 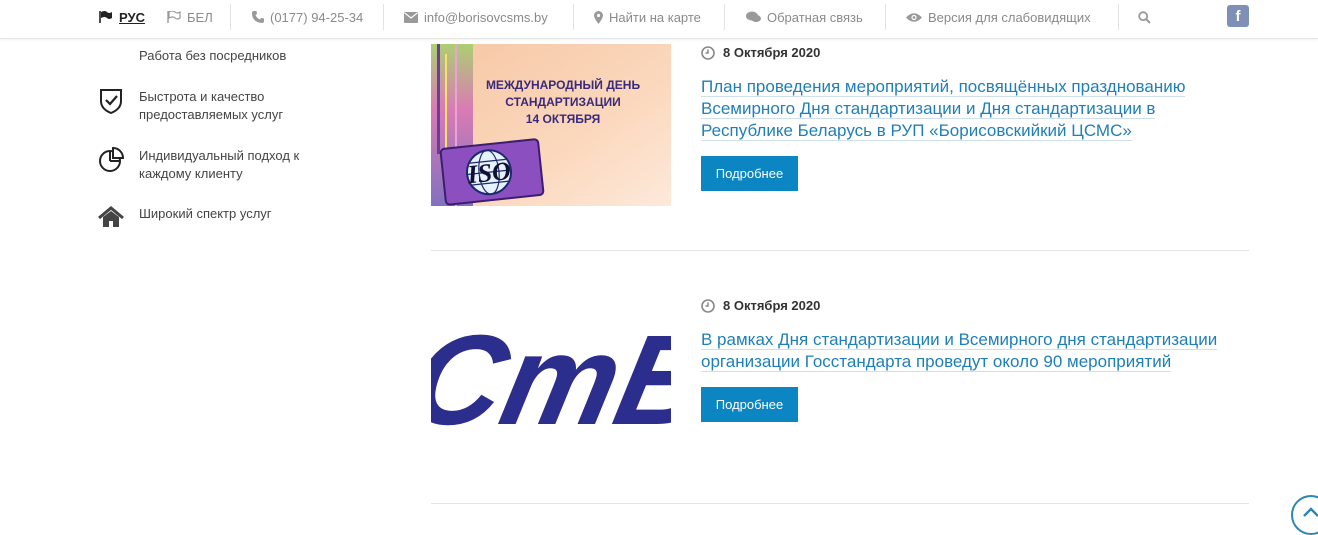 What do you see at coordinates (1310, 512) in the screenshot?
I see `chevron-up-icon` at bounding box center [1310, 512].